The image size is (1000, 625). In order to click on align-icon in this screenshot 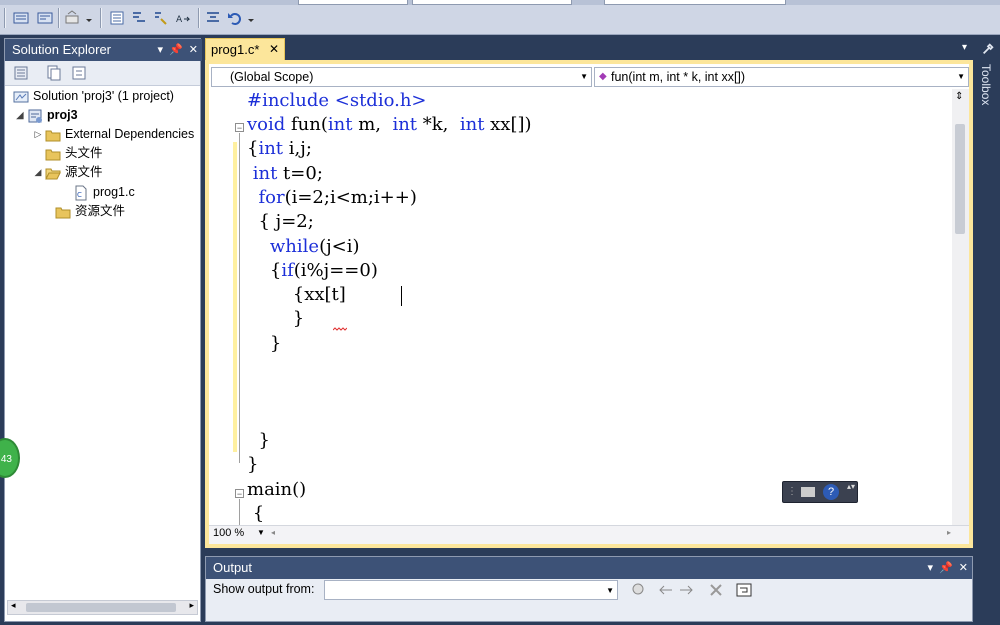, I will do `click(213, 18)`.